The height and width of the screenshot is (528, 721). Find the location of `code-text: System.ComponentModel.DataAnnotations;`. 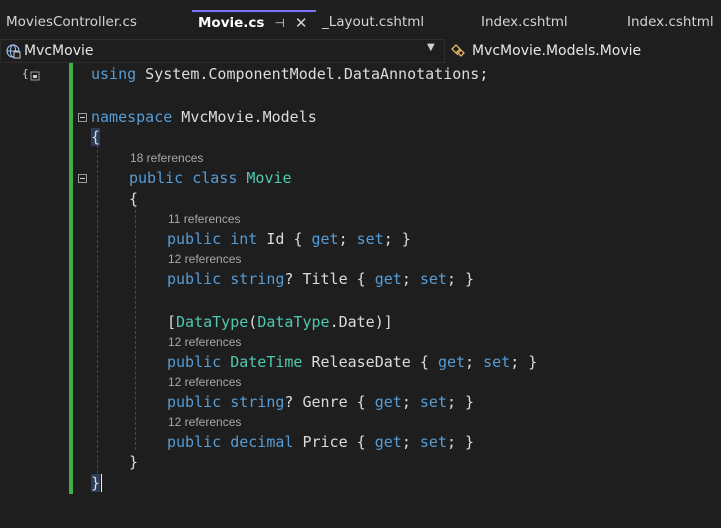

code-text: System.ComponentModel.DataAnnotations; is located at coordinates (312, 74).